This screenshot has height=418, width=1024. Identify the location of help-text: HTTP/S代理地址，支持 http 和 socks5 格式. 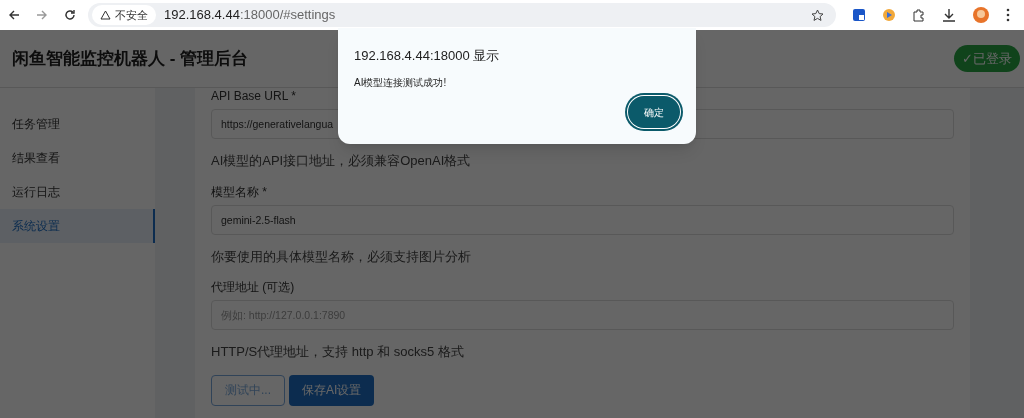
(337, 352).